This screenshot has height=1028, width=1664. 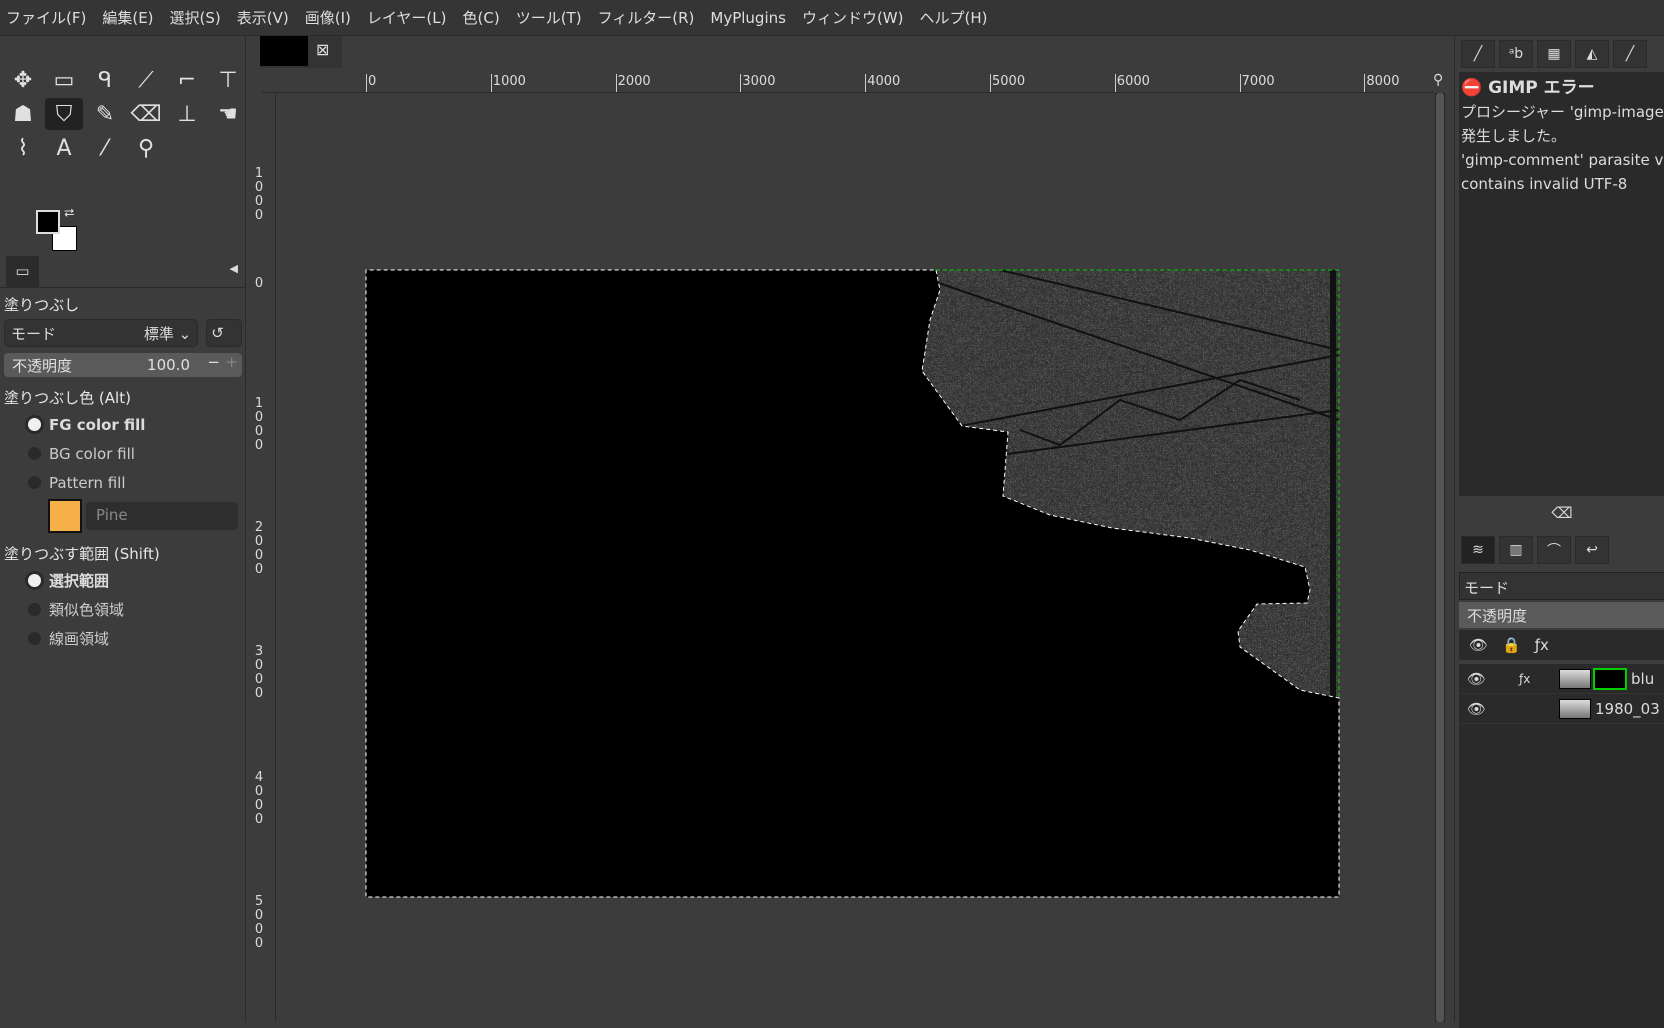 I want to click on layer-row: 👁 ƒx blu, so click(x=1561, y=679).